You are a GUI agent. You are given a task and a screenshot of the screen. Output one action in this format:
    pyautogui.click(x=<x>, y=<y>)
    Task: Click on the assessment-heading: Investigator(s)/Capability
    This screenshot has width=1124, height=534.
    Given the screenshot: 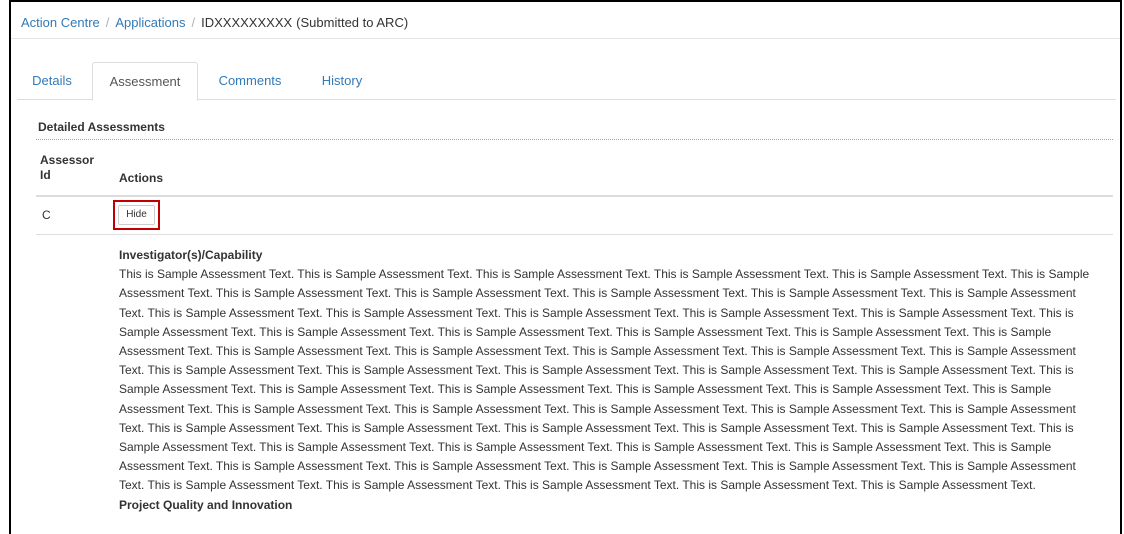 What is the action you would take?
    pyautogui.click(x=191, y=255)
    